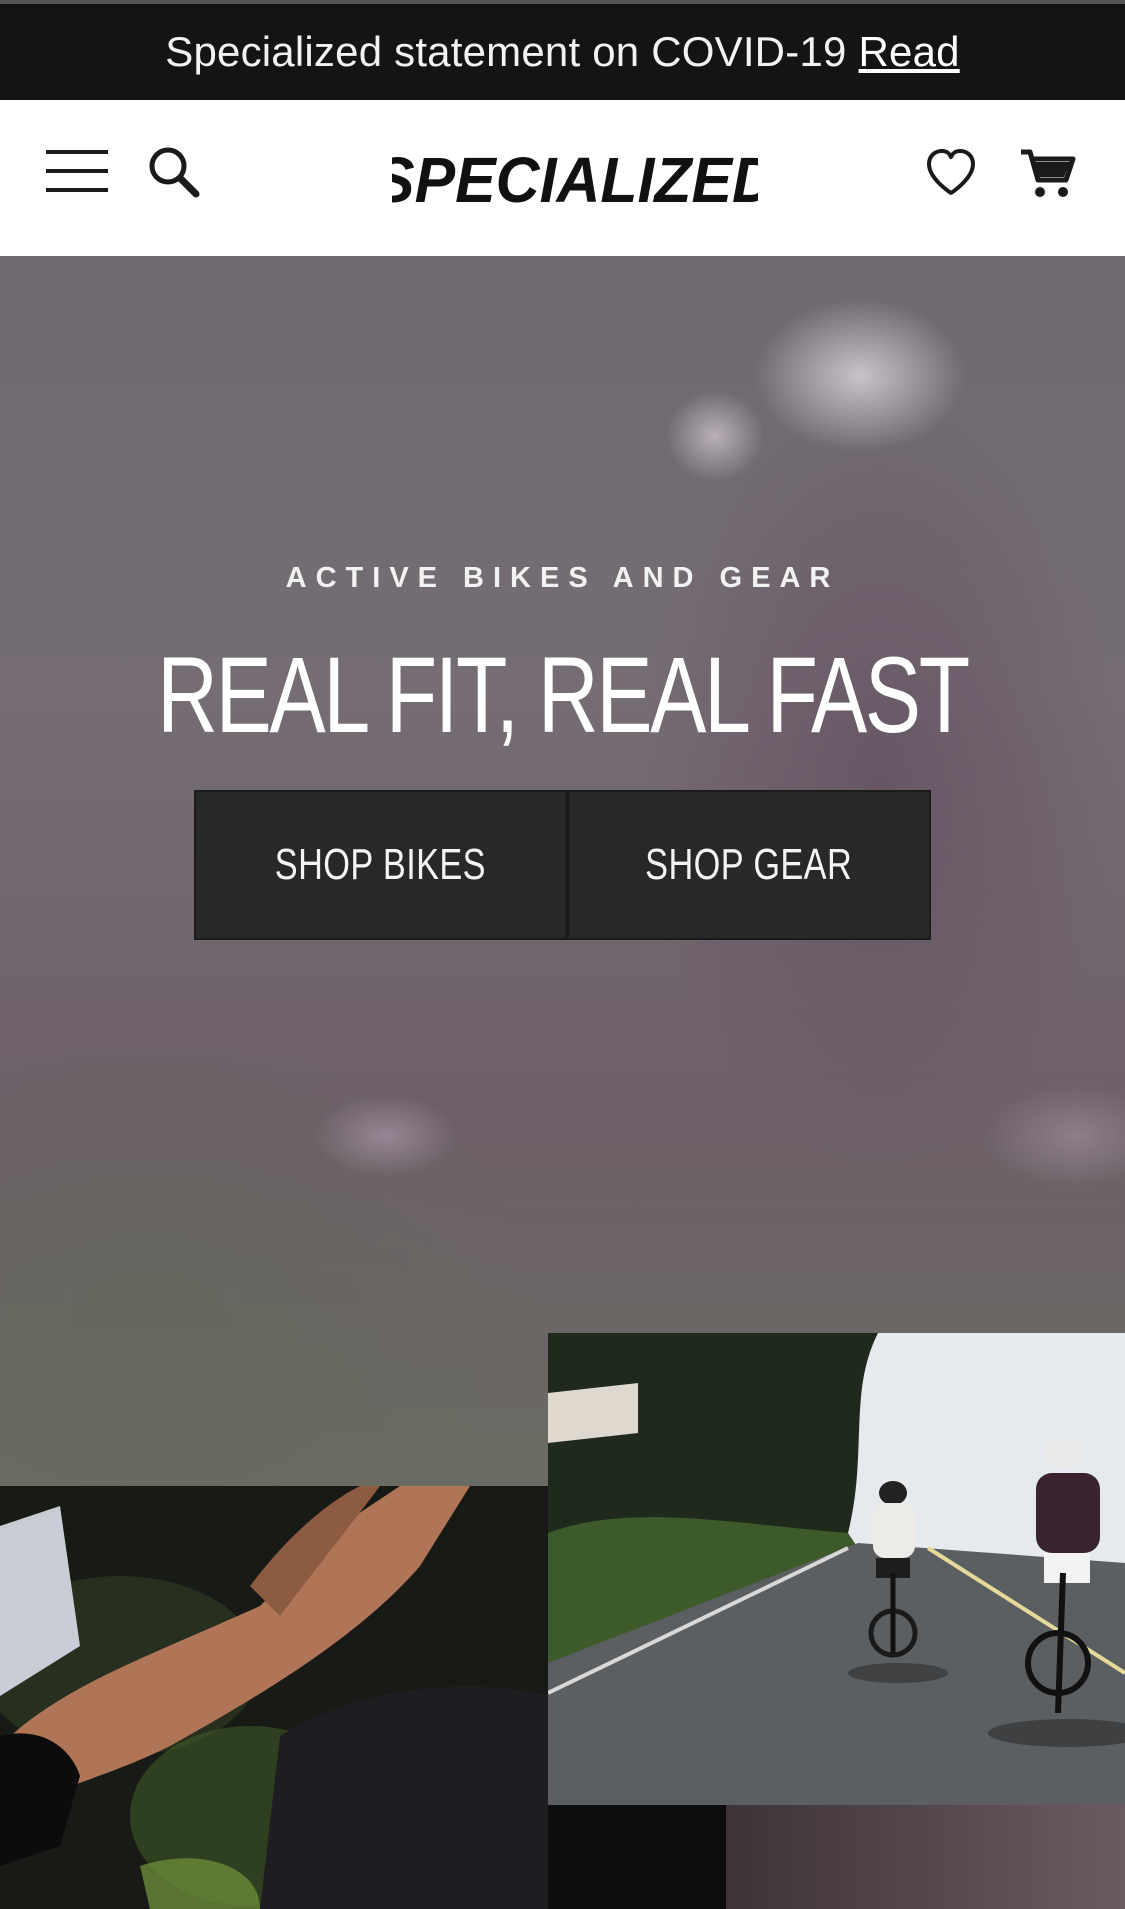 The height and width of the screenshot is (1909, 1125). I want to click on logo-wordmark: SPECIALIZED, so click(575, 181).